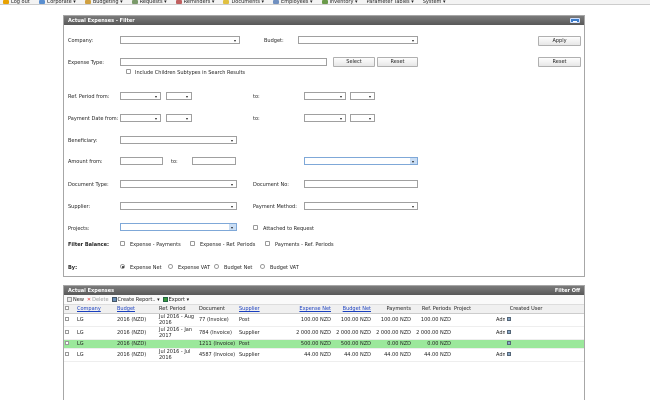  Describe the element at coordinates (61, 2) in the screenshot. I see `nav-item-label: Corporate ▾` at that location.